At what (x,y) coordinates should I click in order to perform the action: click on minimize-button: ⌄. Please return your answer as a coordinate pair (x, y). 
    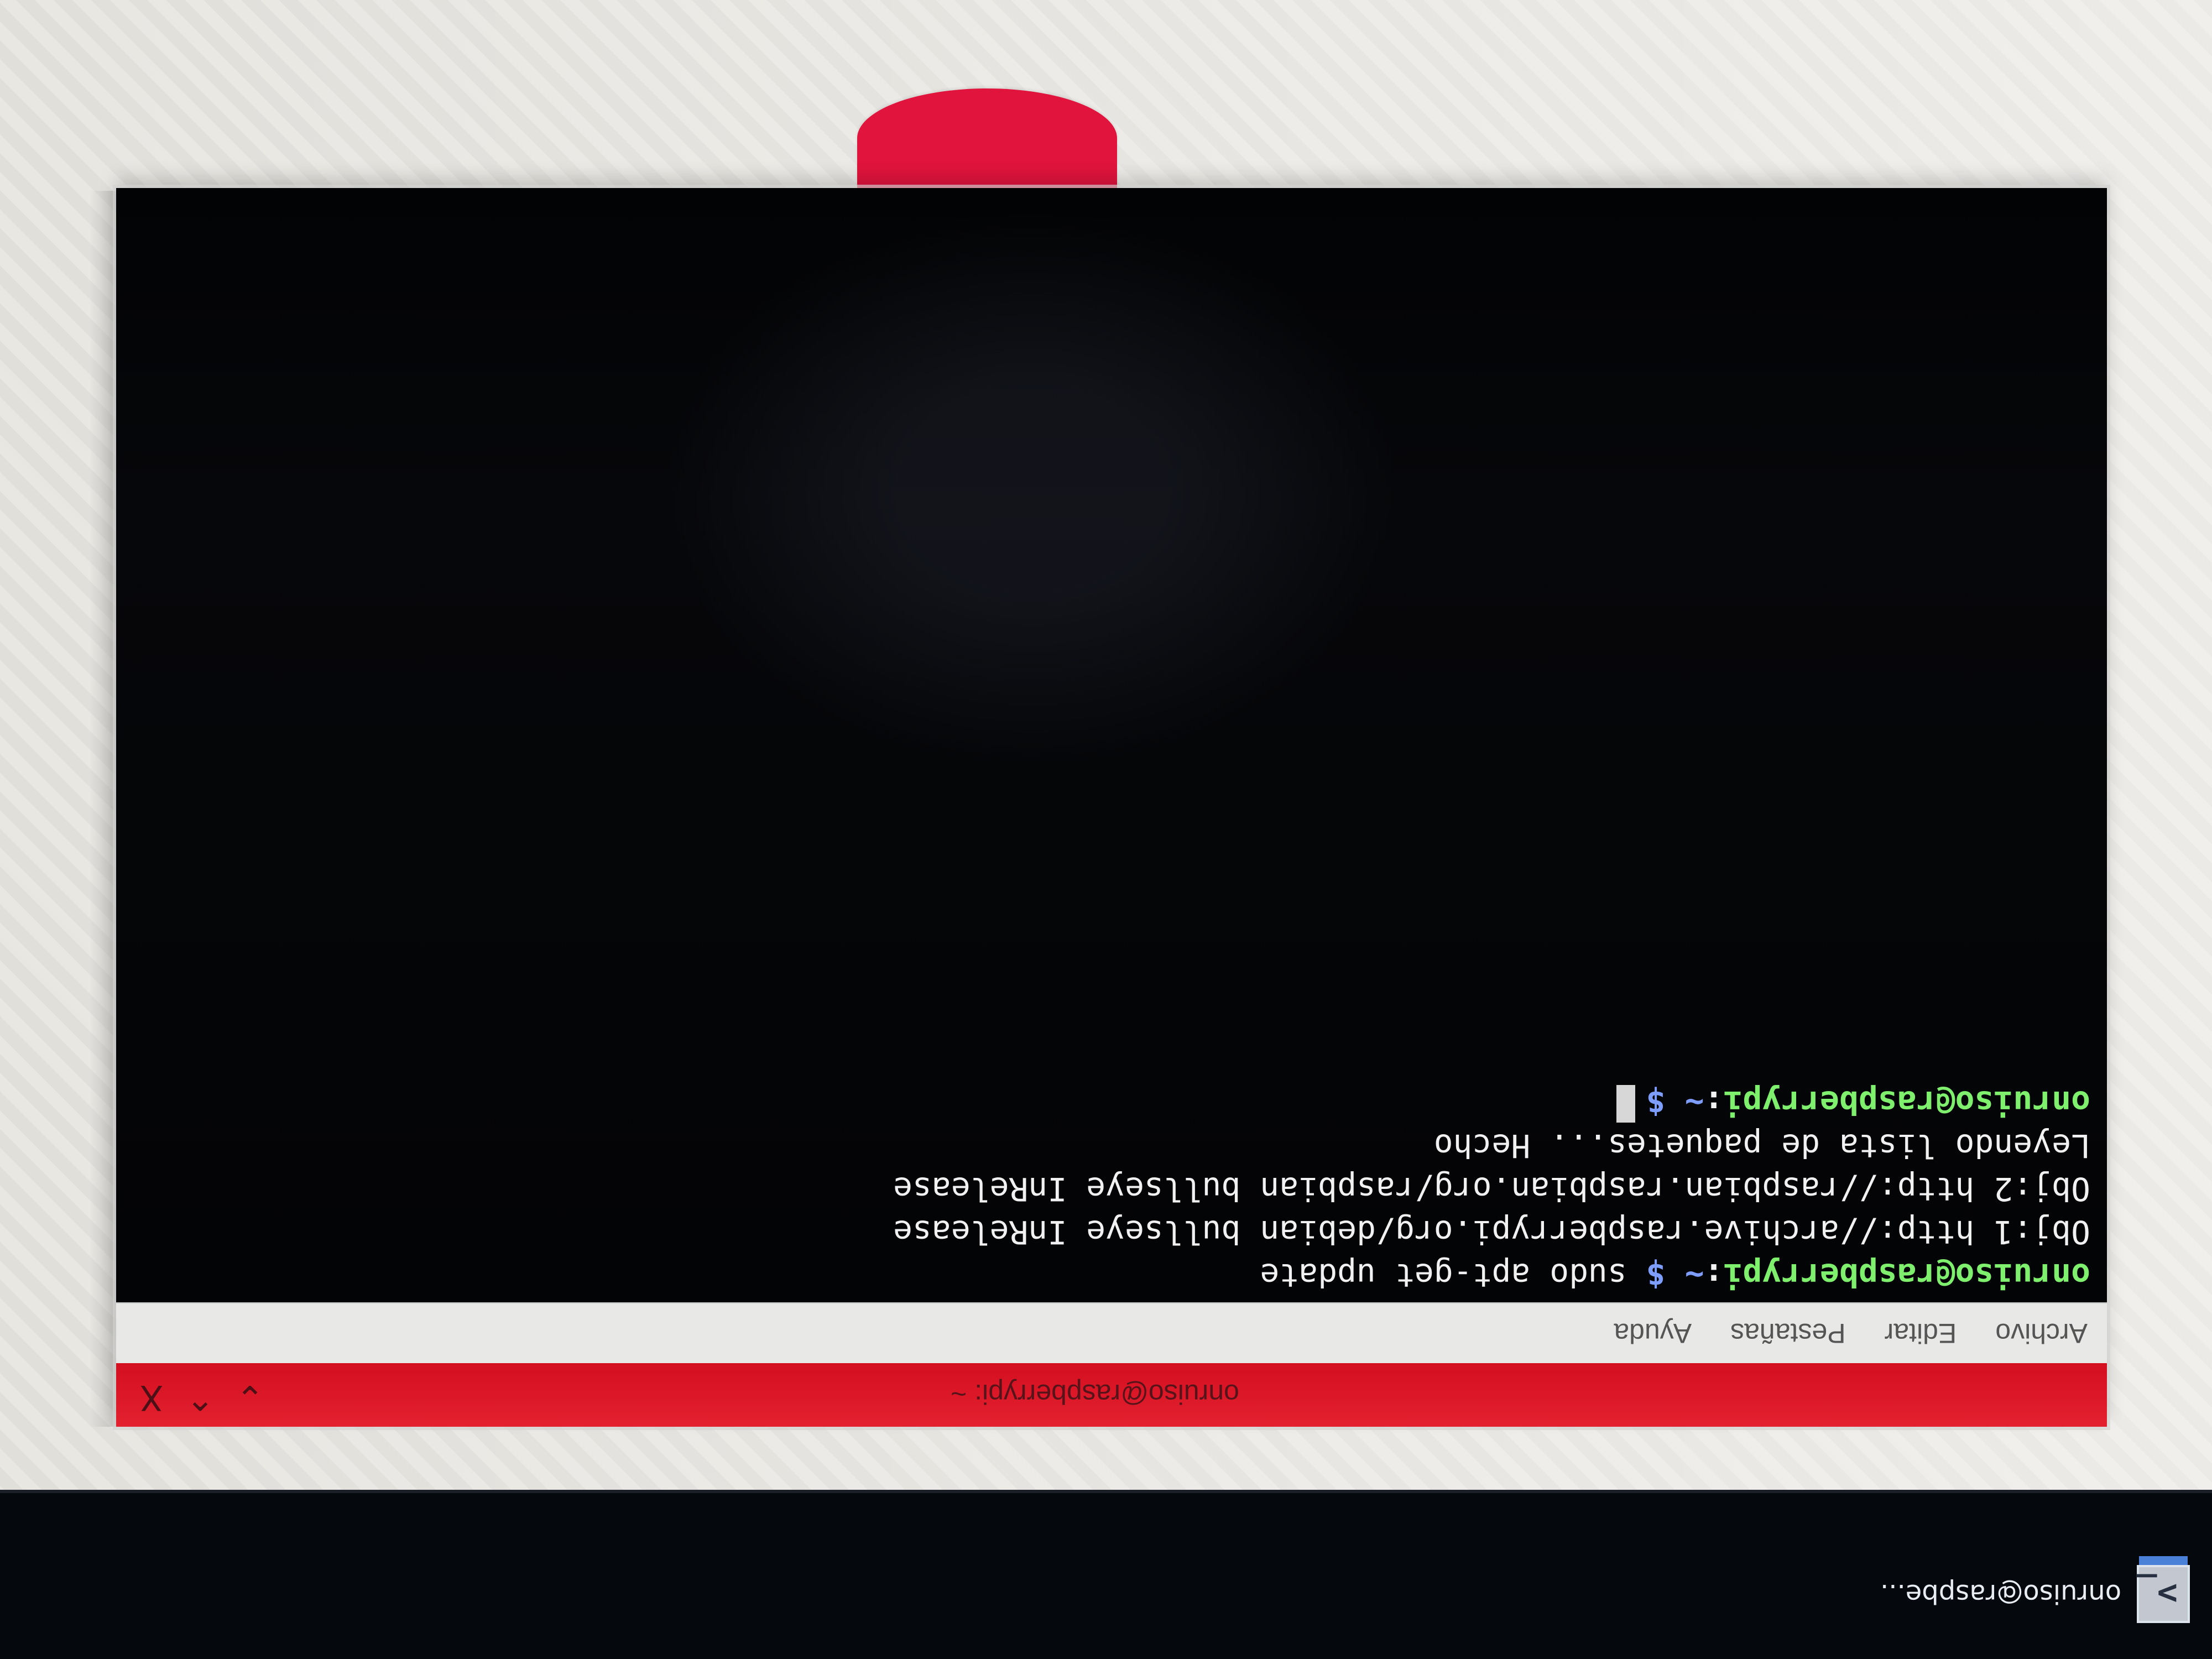
    Looking at the image, I should click on (250, 1398).